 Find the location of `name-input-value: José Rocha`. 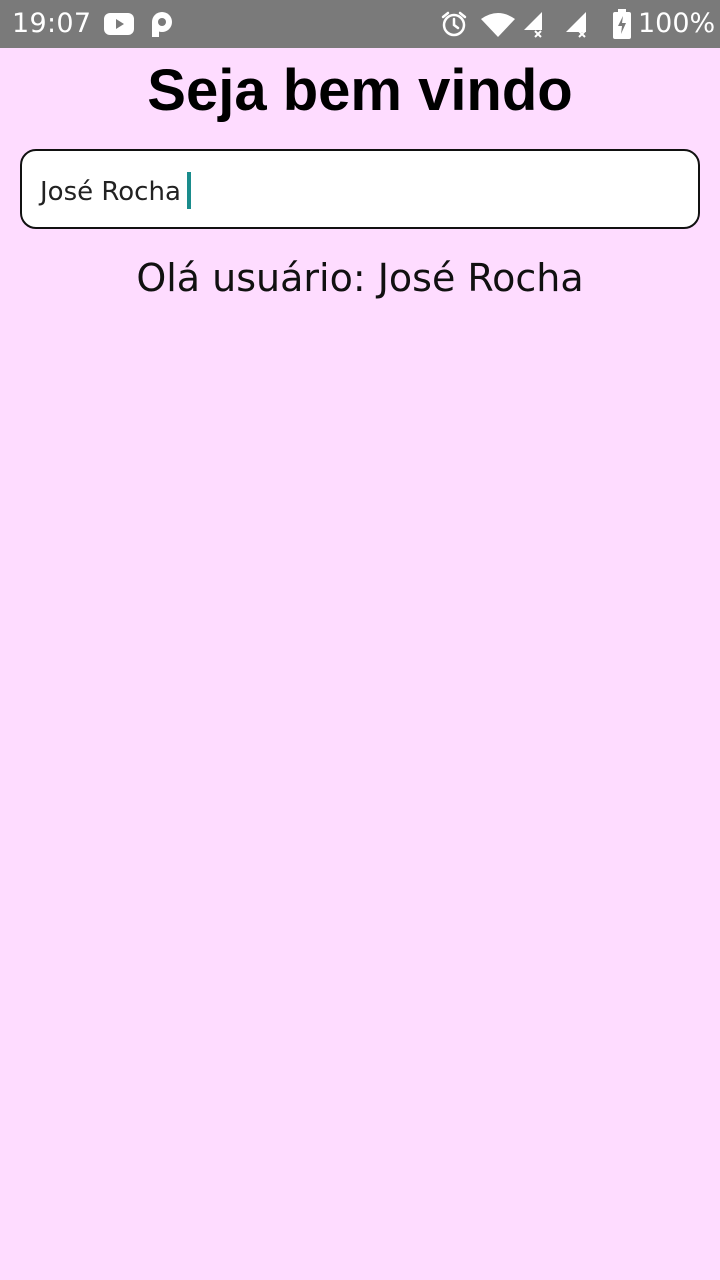

name-input-value: José Rocha is located at coordinates (115, 191).